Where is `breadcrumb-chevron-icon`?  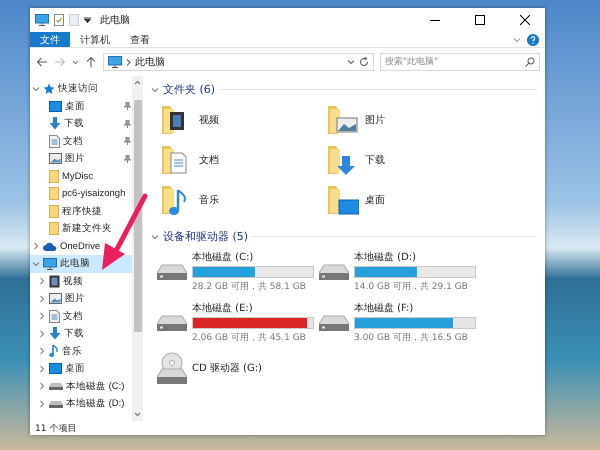 breadcrumb-chevron-icon is located at coordinates (128, 62).